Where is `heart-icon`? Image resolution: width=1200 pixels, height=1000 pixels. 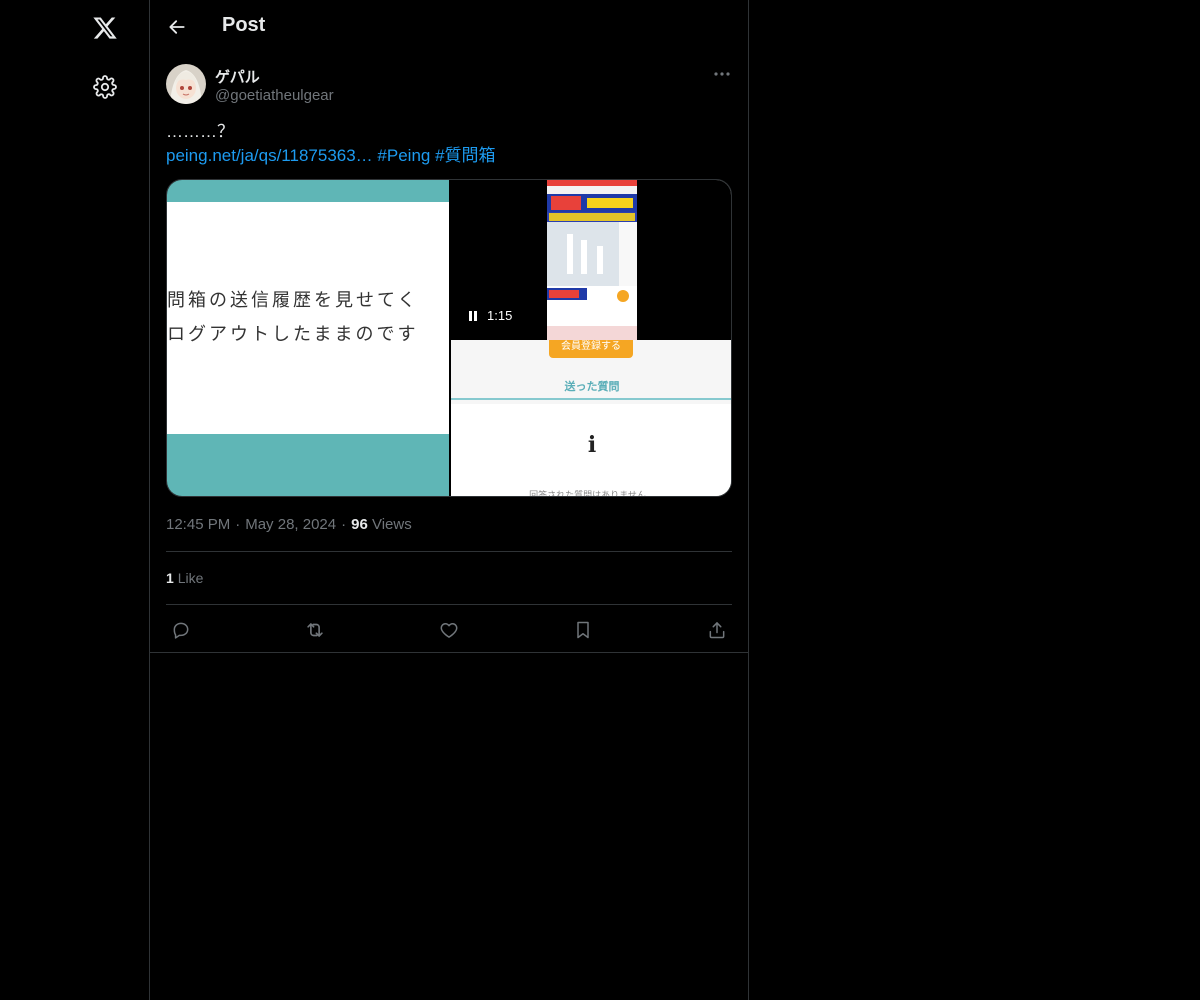
heart-icon is located at coordinates (449, 630).